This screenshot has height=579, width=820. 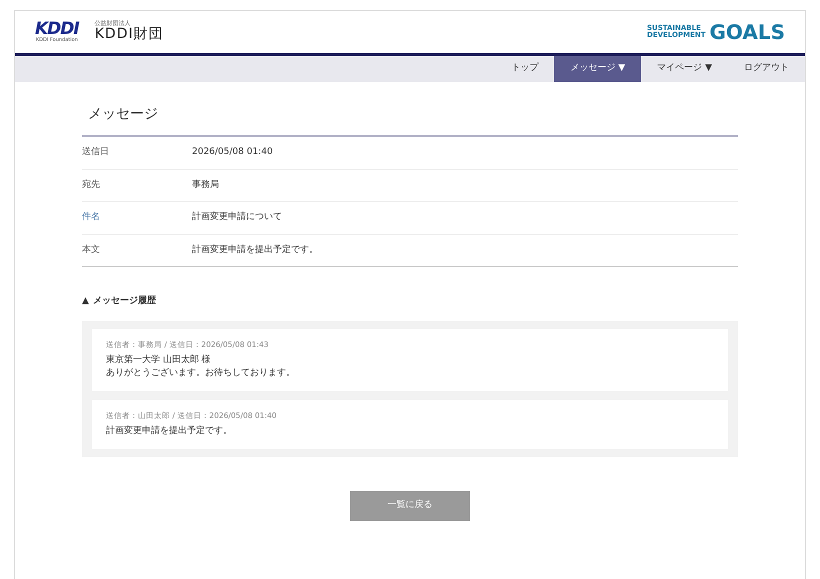 I want to click on history-title: メッセージ履歴, so click(x=124, y=301).